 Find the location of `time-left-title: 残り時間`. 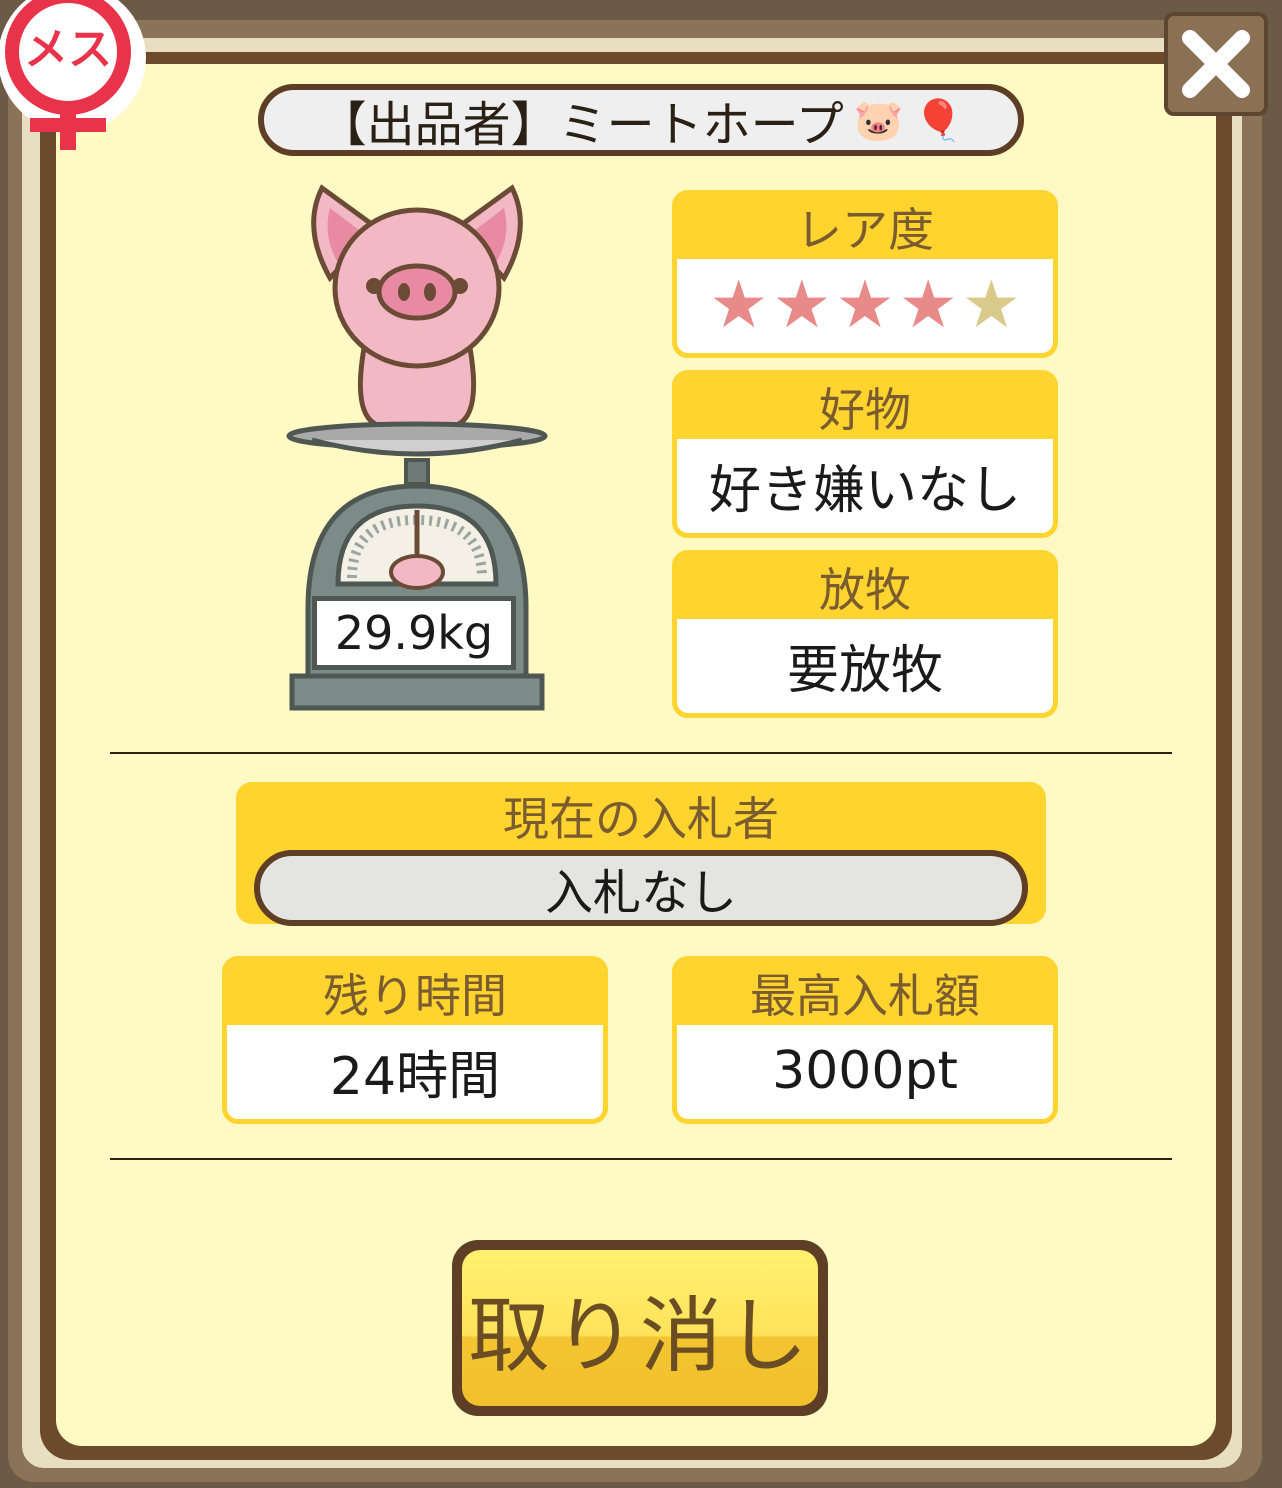

time-left-title: 残り時間 is located at coordinates (415, 993).